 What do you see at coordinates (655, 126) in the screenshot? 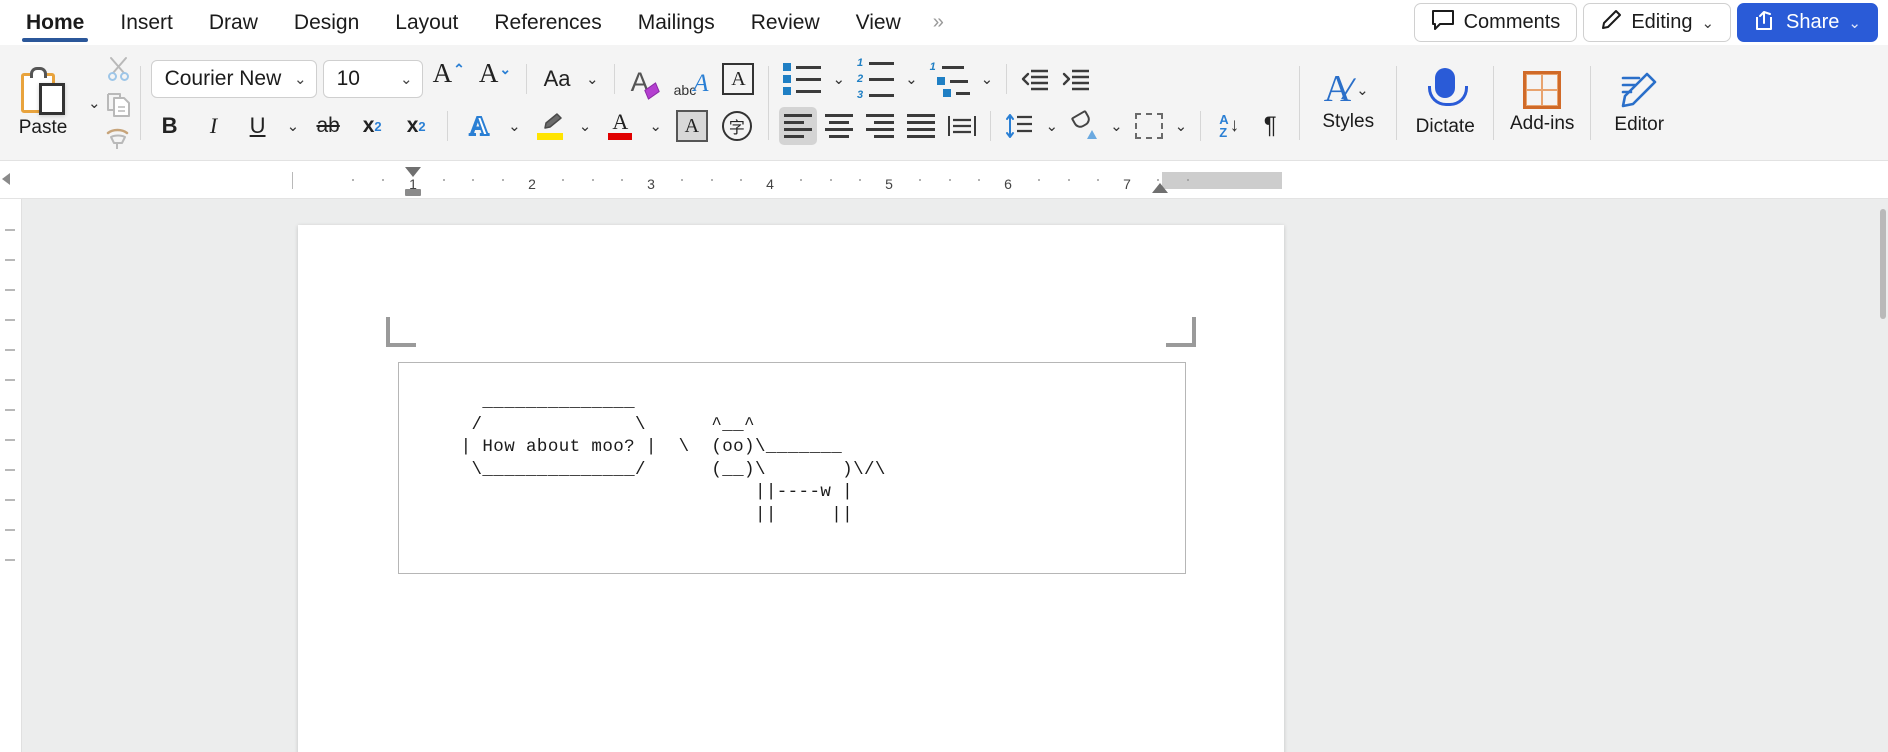
I see `font-color-chevron-down-icon: ⌄` at bounding box center [655, 126].